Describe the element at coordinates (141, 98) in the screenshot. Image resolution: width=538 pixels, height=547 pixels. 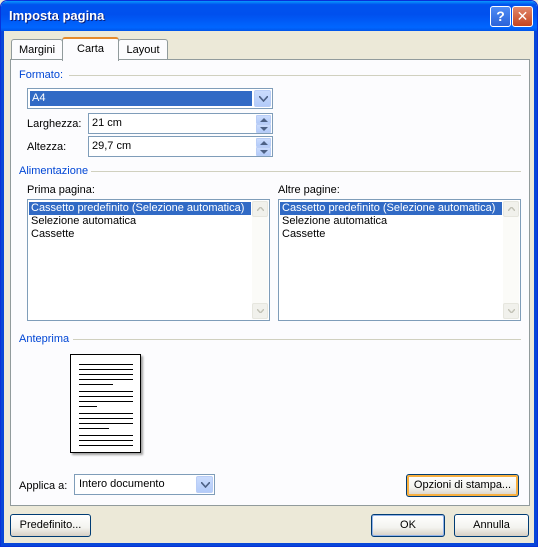
I see `paper-size-value: A4` at that location.